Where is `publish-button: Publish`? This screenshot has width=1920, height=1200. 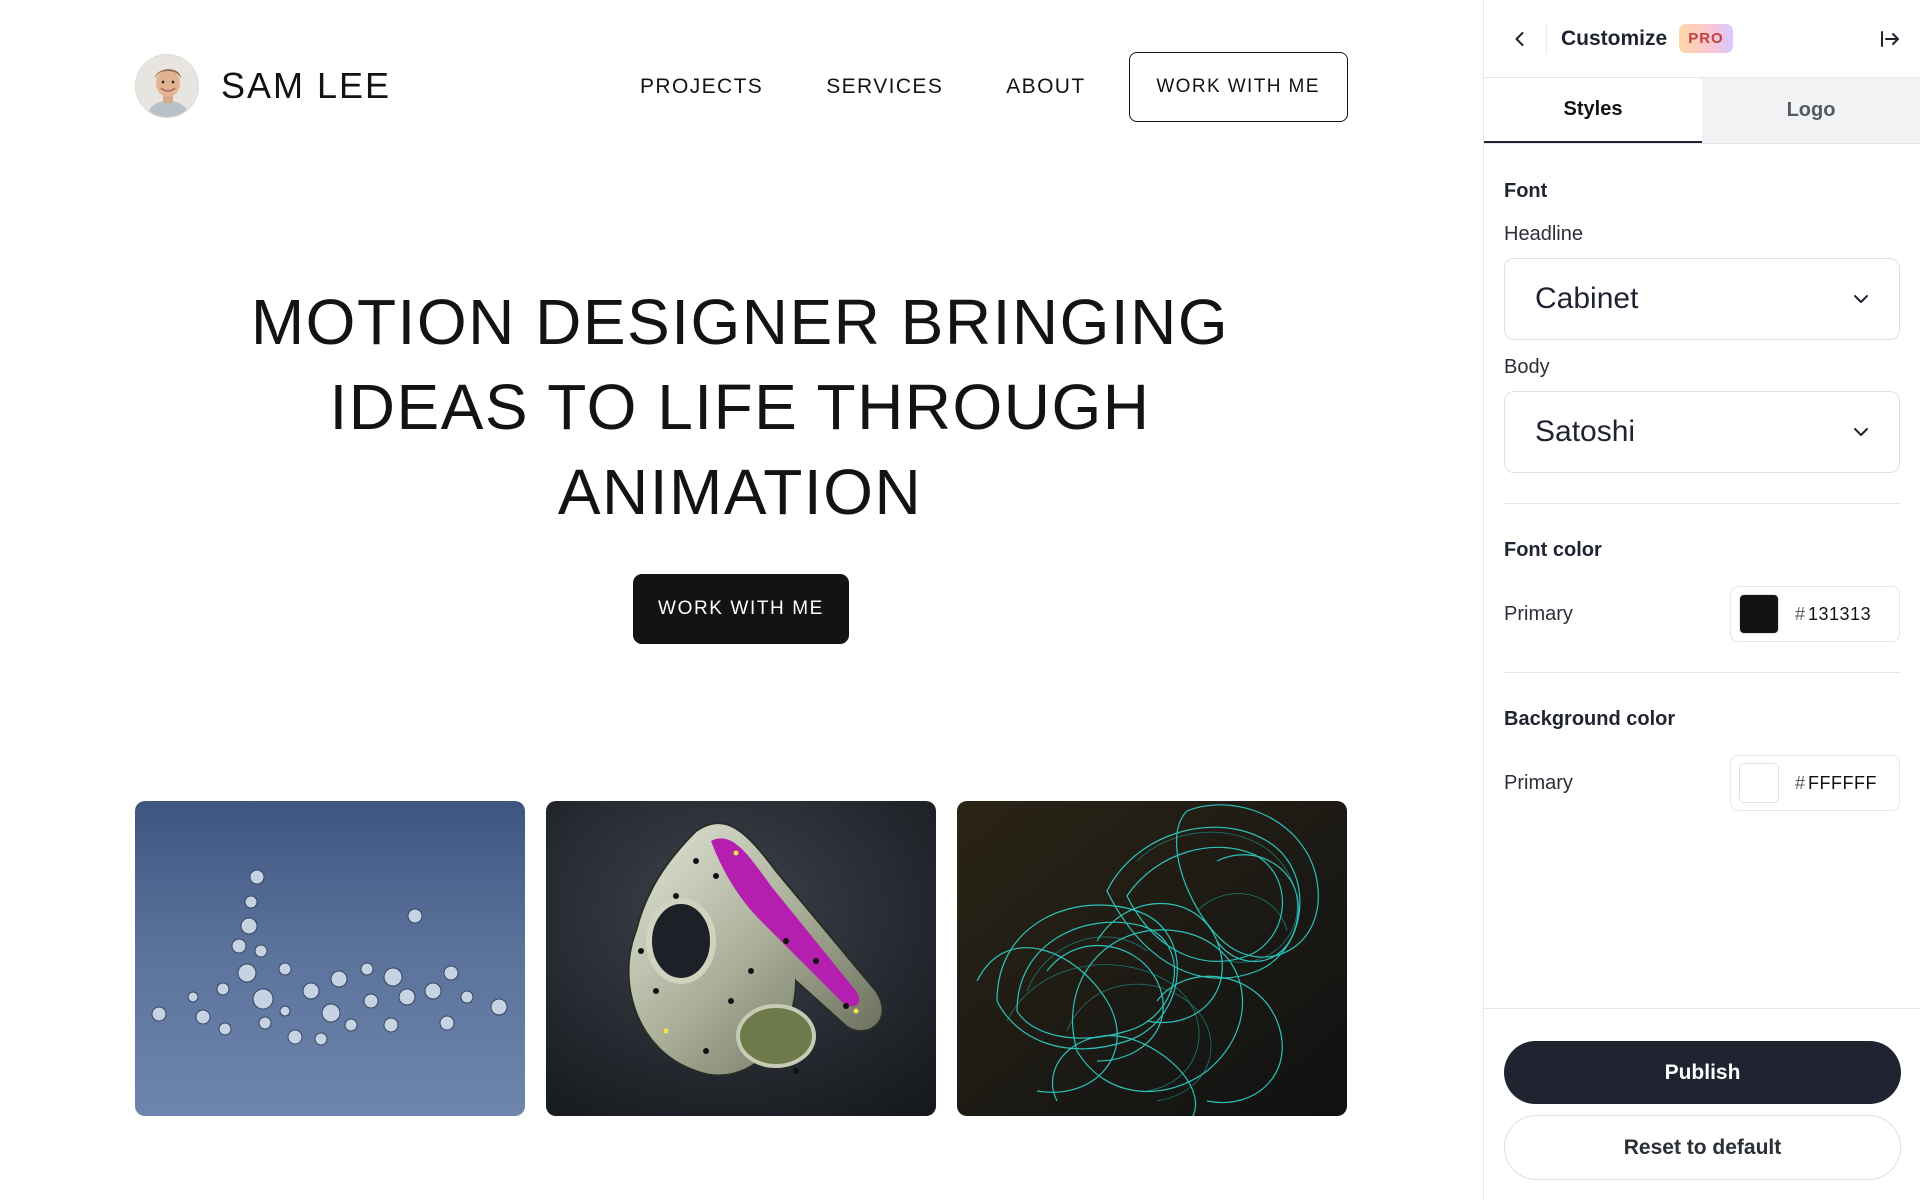 publish-button: Publish is located at coordinates (1702, 1072).